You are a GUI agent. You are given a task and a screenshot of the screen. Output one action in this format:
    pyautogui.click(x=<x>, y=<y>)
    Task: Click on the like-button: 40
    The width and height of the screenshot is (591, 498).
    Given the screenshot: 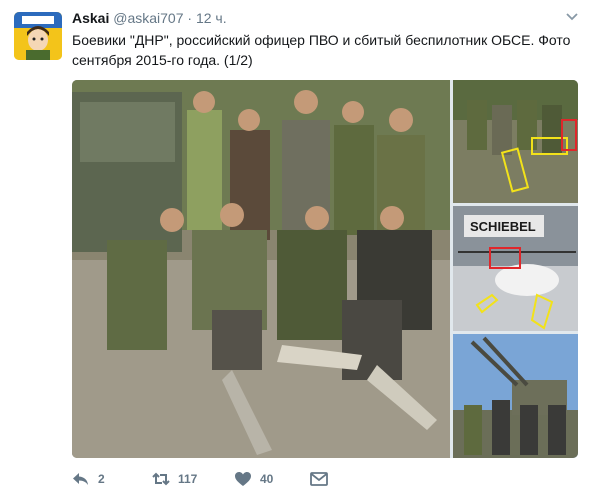 What is the action you would take?
    pyautogui.click(x=253, y=479)
    